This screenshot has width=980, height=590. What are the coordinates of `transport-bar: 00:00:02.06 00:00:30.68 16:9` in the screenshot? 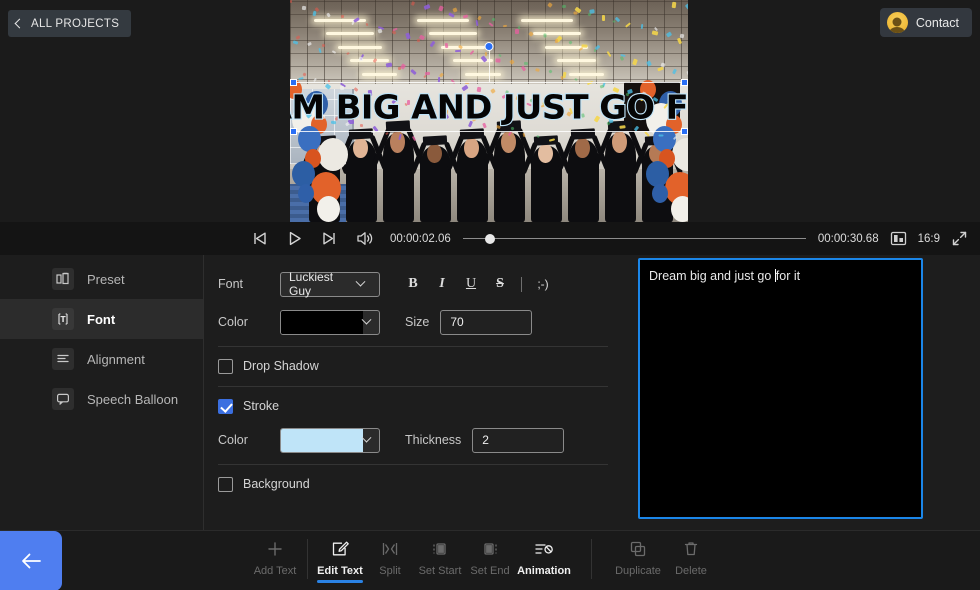 It's located at (490, 238).